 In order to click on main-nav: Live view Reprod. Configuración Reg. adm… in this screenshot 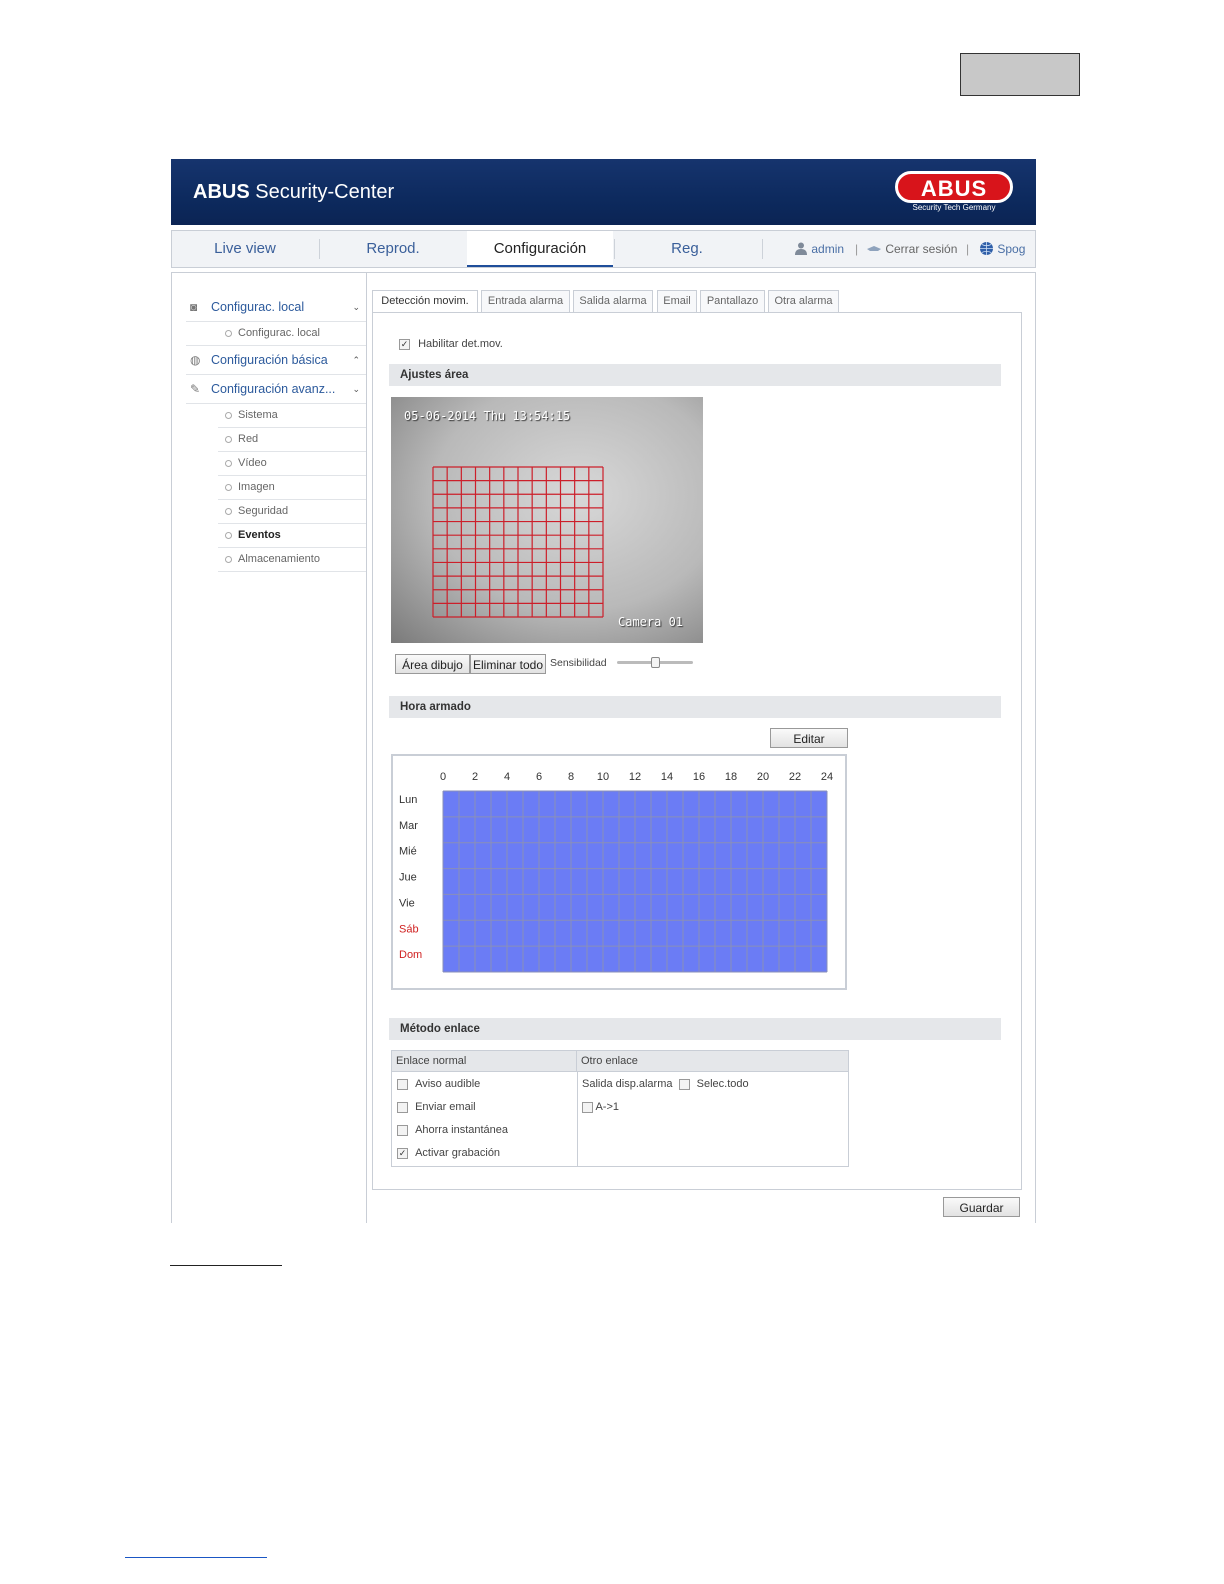, I will do `click(603, 249)`.